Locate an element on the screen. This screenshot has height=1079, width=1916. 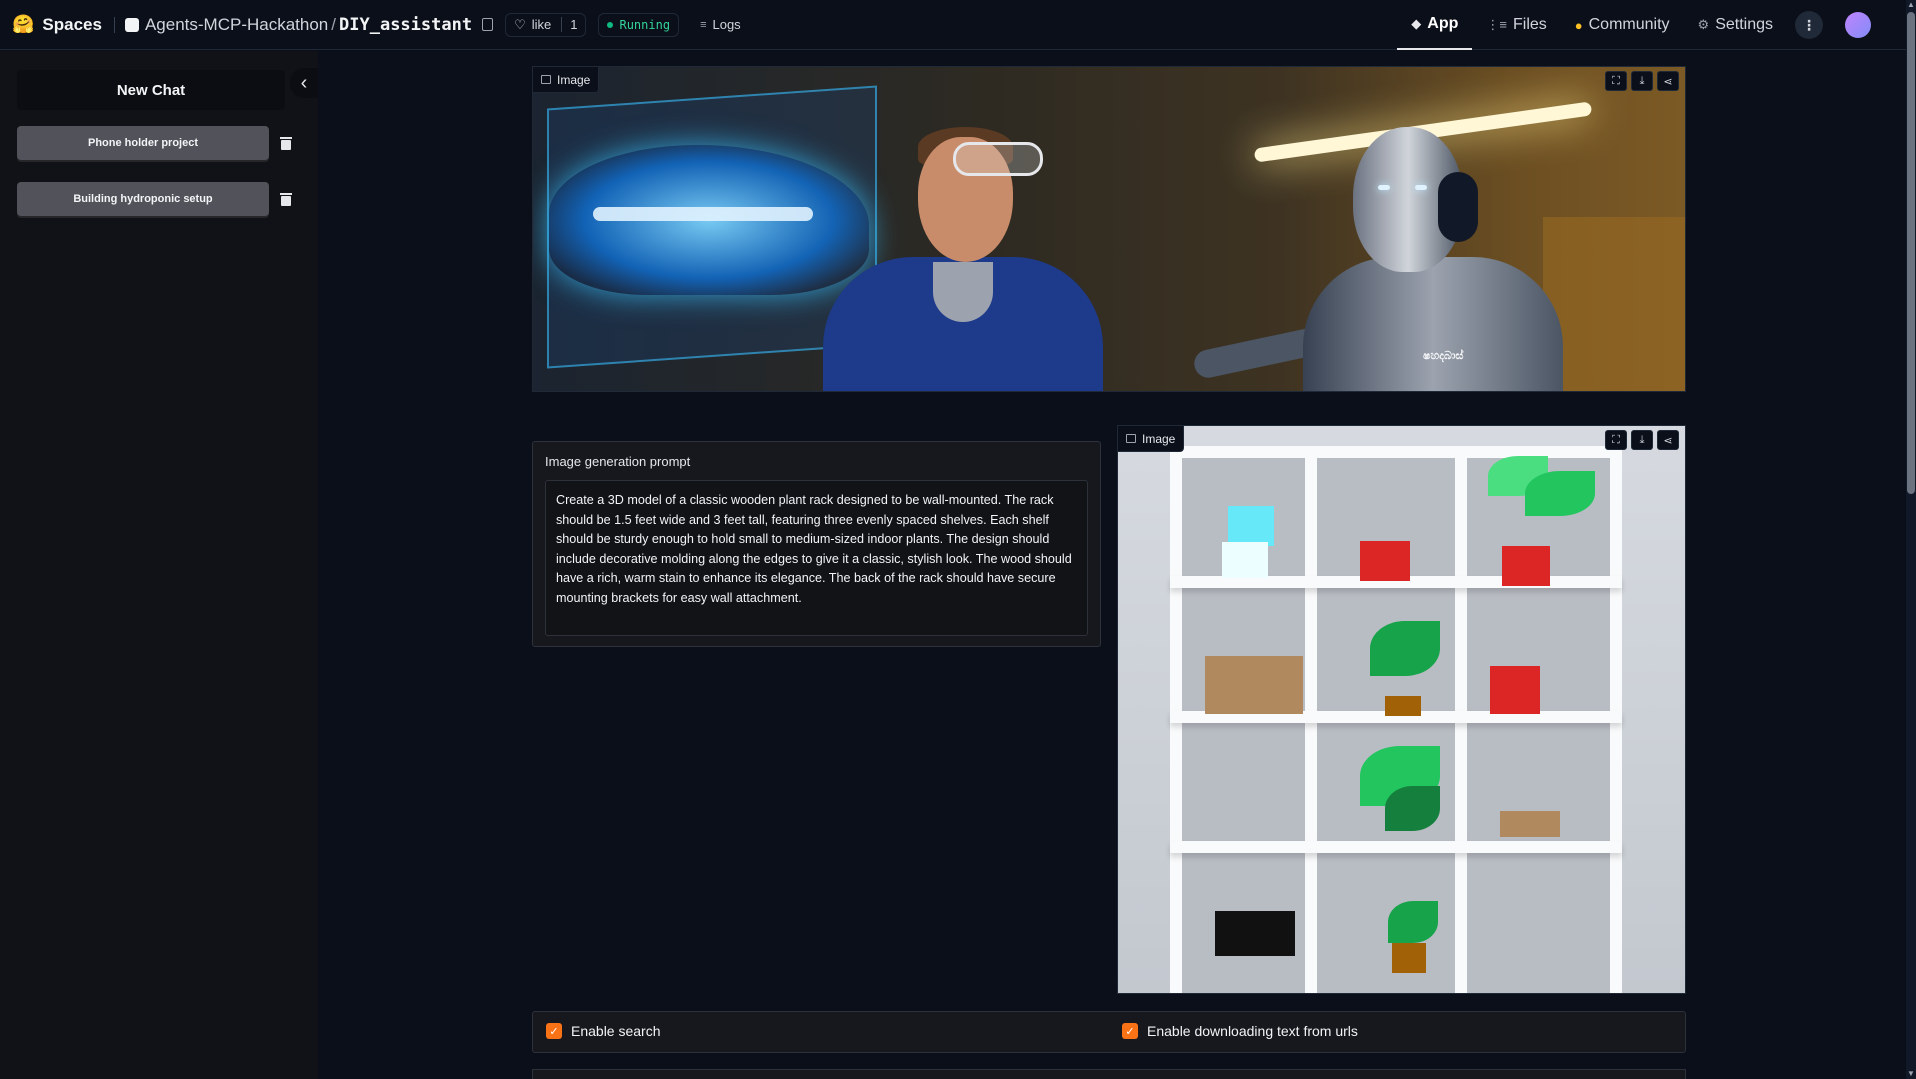
chat-list-item: Building hydroponic setup is located at coordinates (154, 199).